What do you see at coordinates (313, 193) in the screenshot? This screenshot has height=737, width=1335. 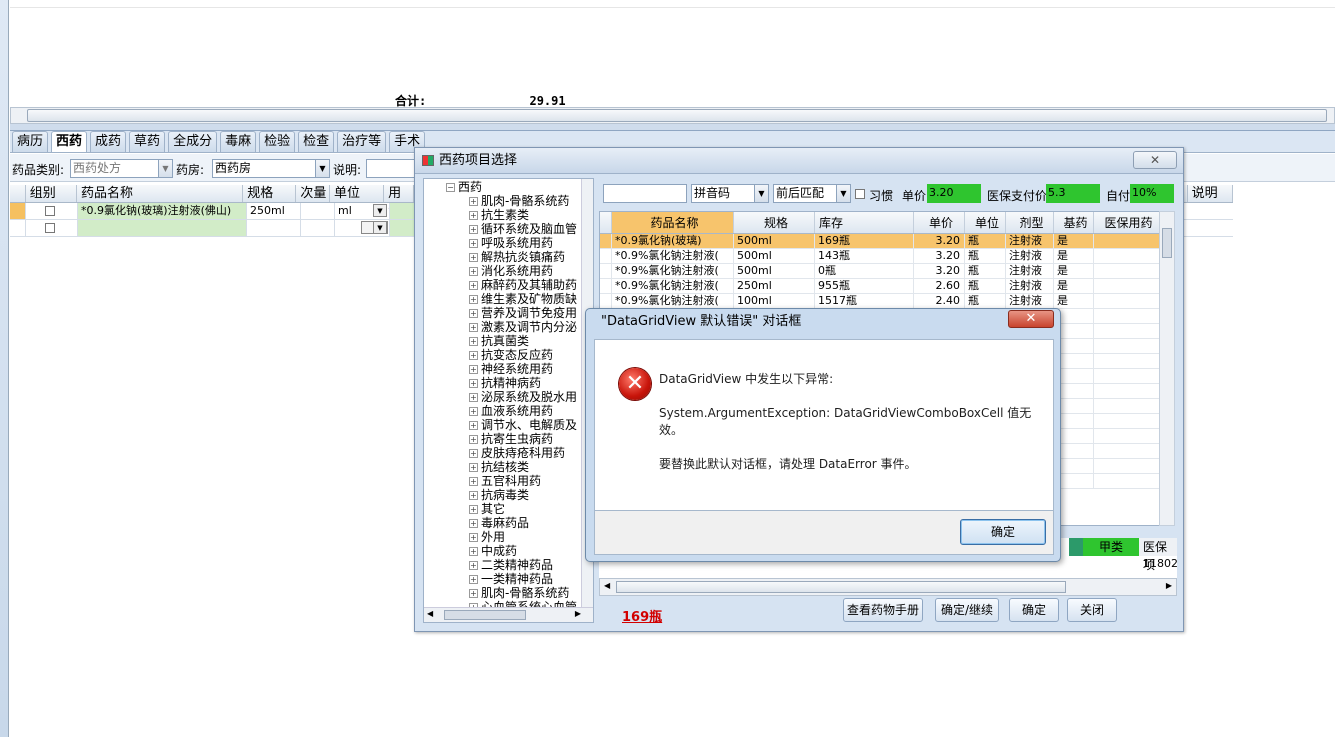 I see `col-dose: 次量` at bounding box center [313, 193].